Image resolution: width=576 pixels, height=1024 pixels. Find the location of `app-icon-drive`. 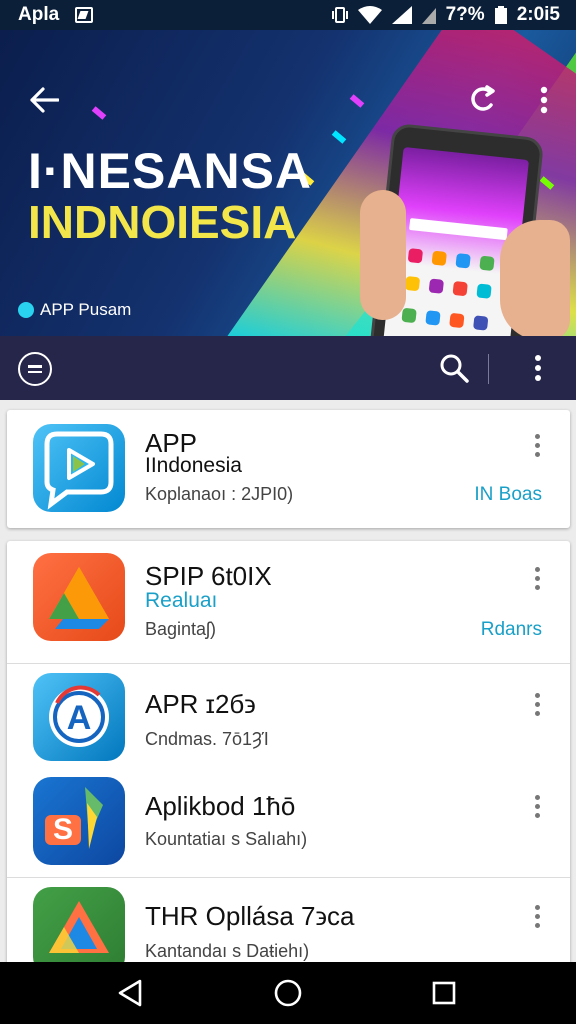

app-icon-drive is located at coordinates (79, 597).